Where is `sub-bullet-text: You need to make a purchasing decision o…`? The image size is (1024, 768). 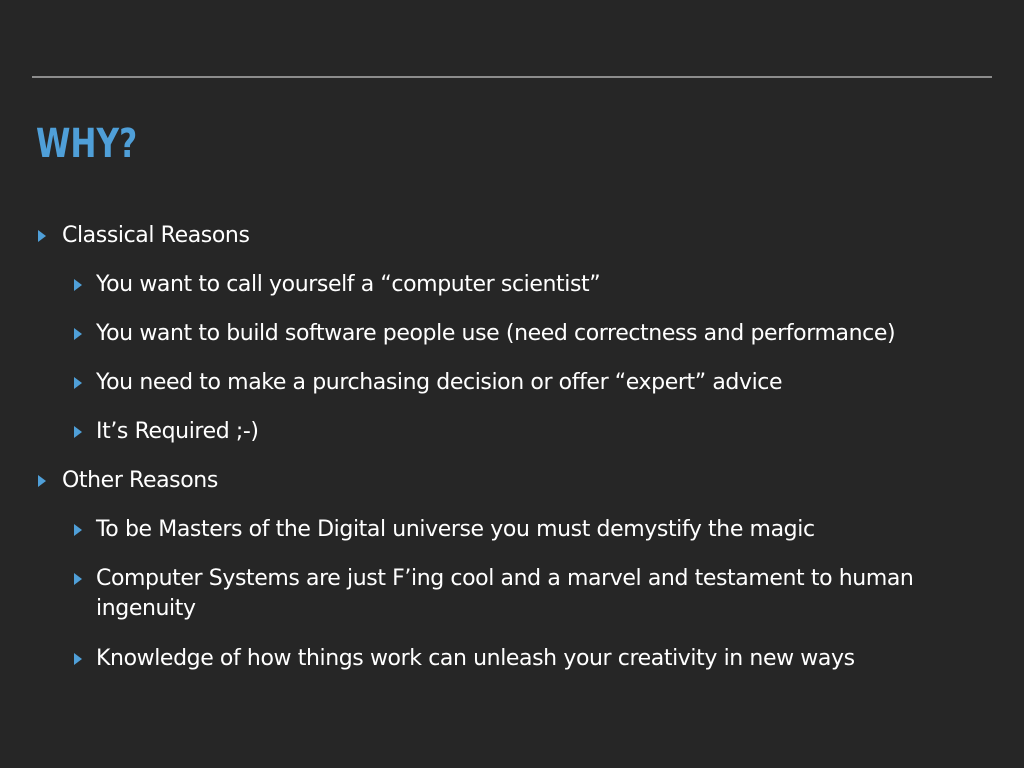 sub-bullet-text: You need to make a purchasing decision o… is located at coordinates (439, 382).